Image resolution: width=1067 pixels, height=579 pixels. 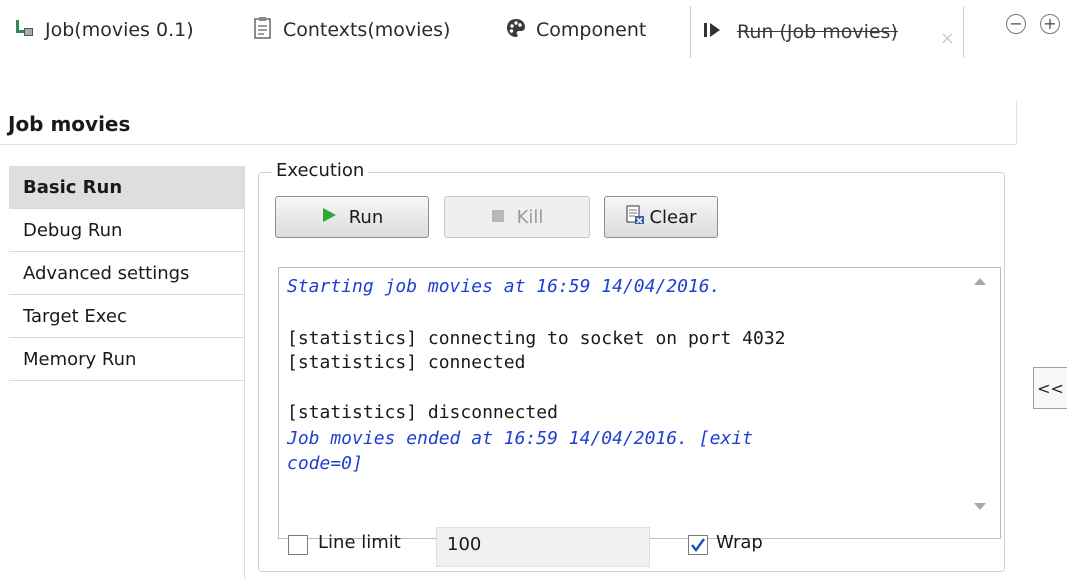 I want to click on tab-job-label: Job(movies 0.1), so click(x=119, y=30).